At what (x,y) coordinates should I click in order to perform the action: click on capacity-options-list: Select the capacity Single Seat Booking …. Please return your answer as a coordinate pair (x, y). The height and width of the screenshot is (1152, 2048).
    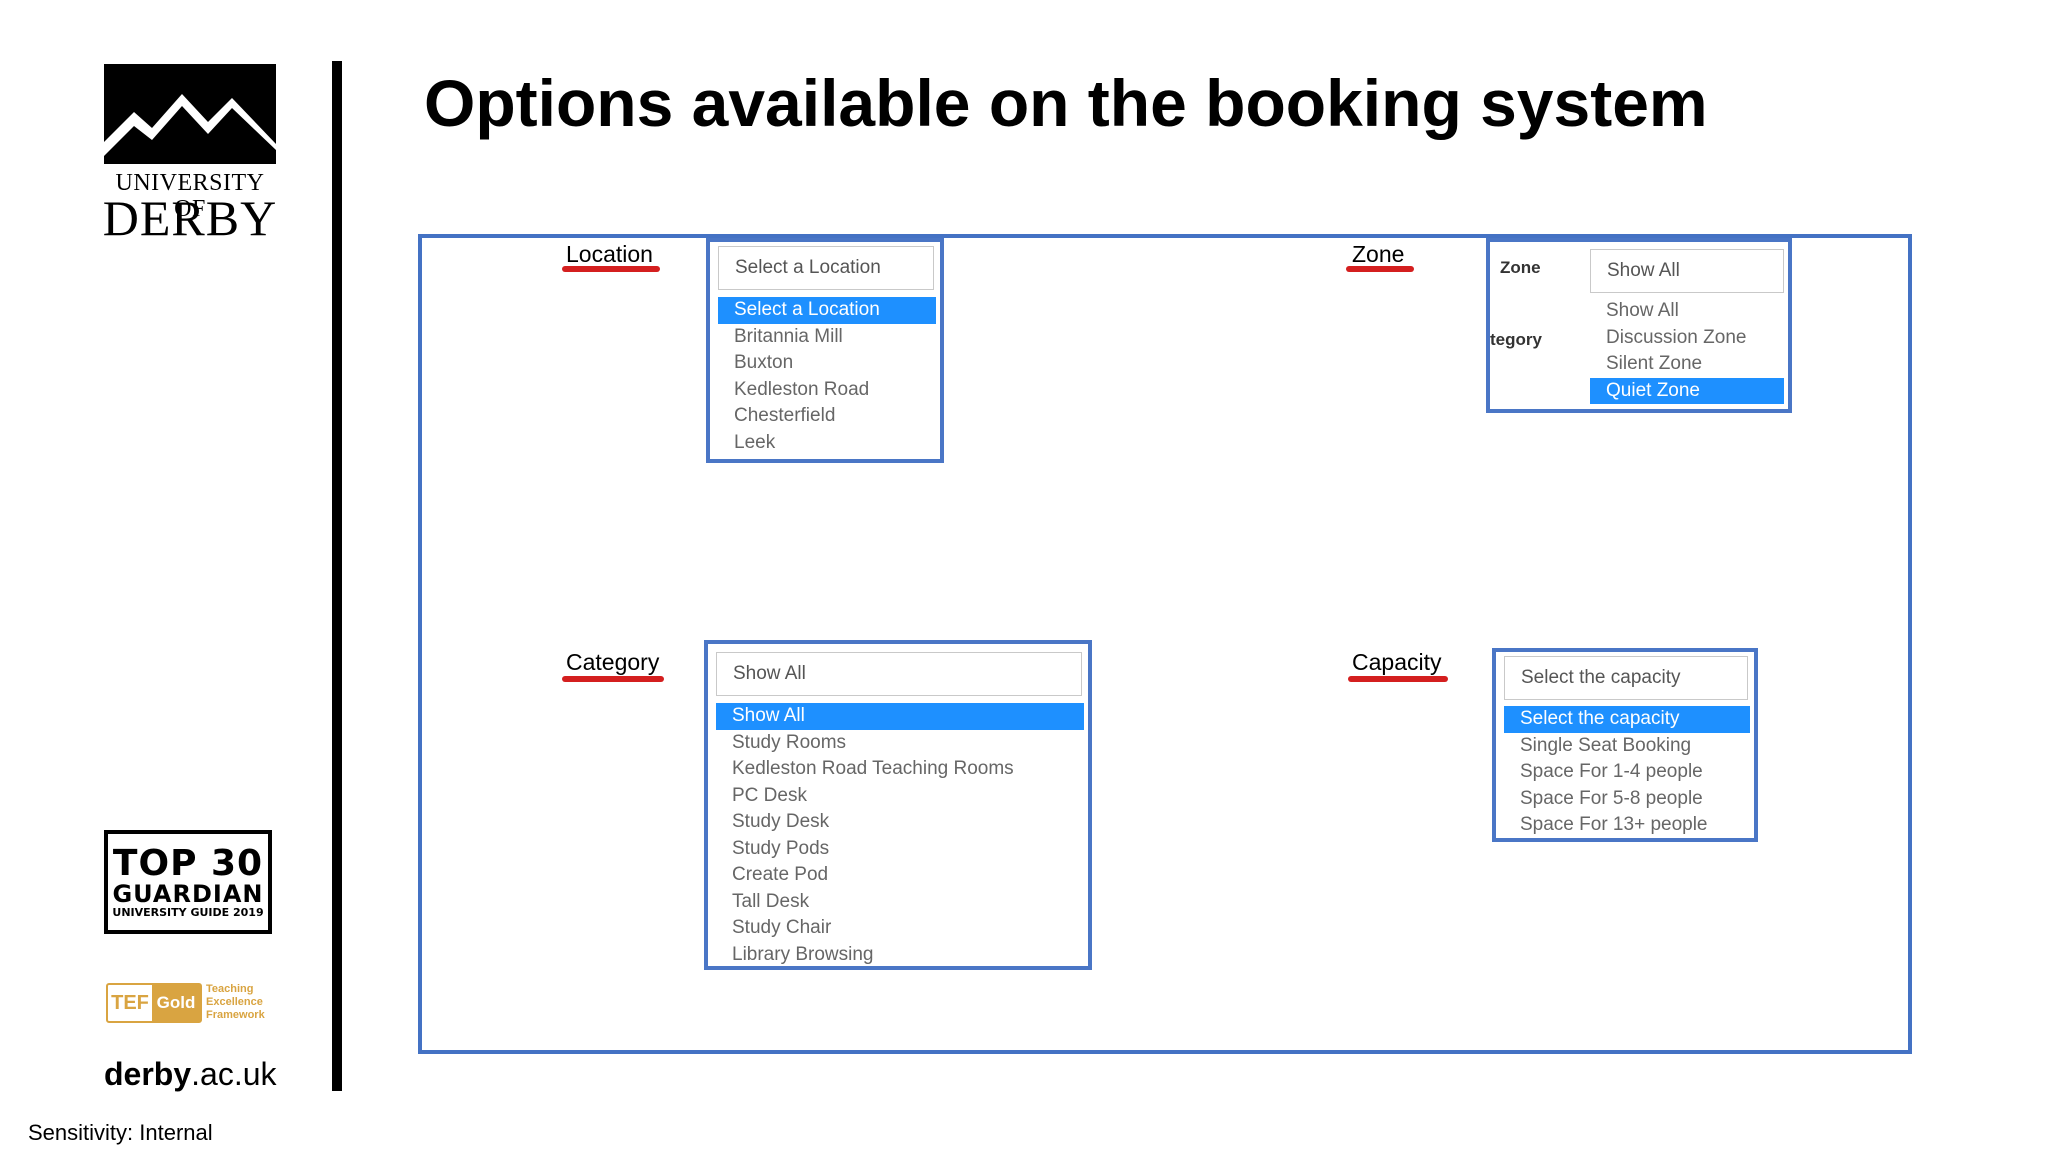
    Looking at the image, I should click on (1627, 772).